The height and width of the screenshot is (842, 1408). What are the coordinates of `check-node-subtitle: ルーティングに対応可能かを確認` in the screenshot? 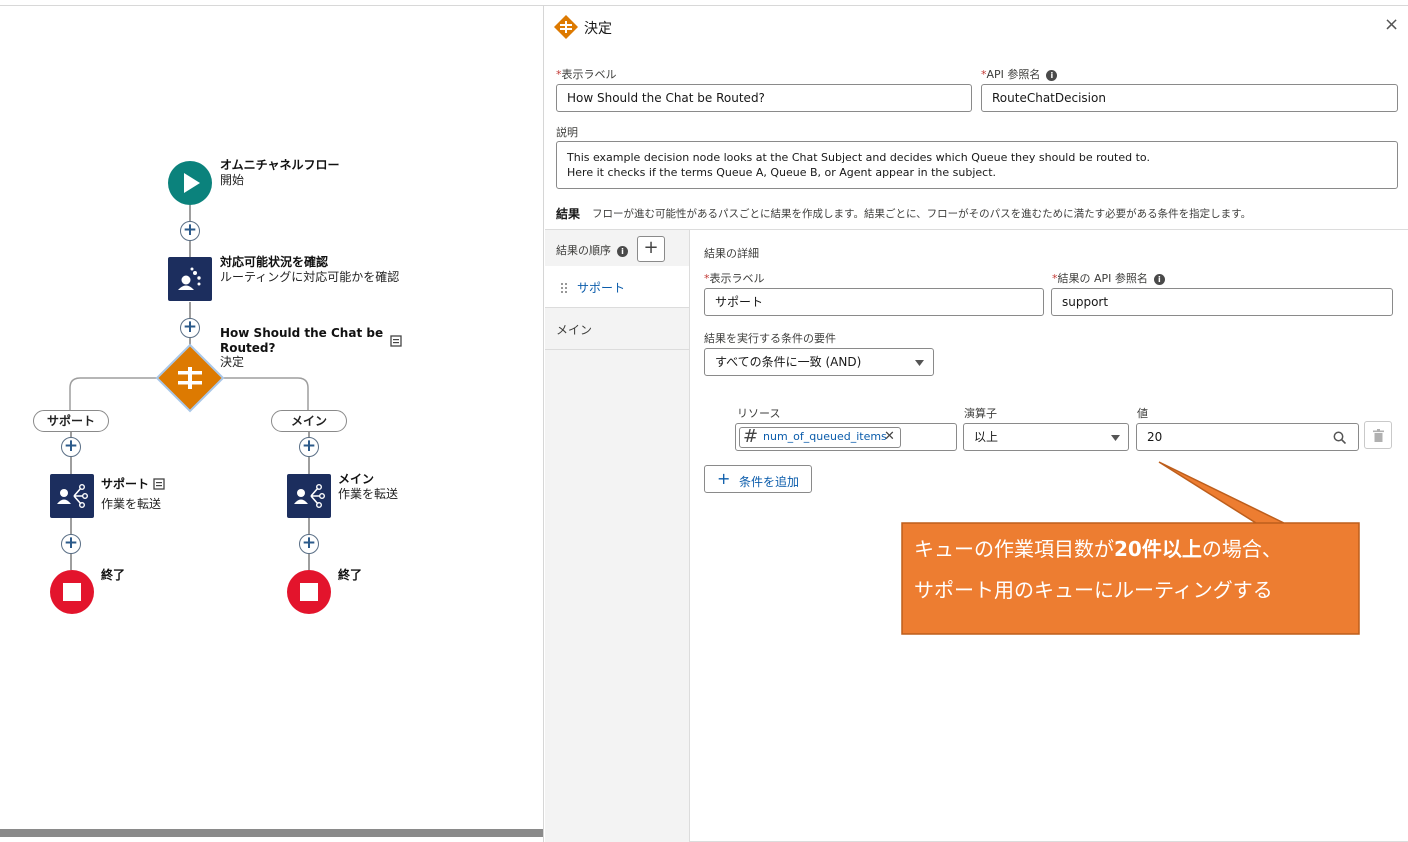 It's located at (310, 277).